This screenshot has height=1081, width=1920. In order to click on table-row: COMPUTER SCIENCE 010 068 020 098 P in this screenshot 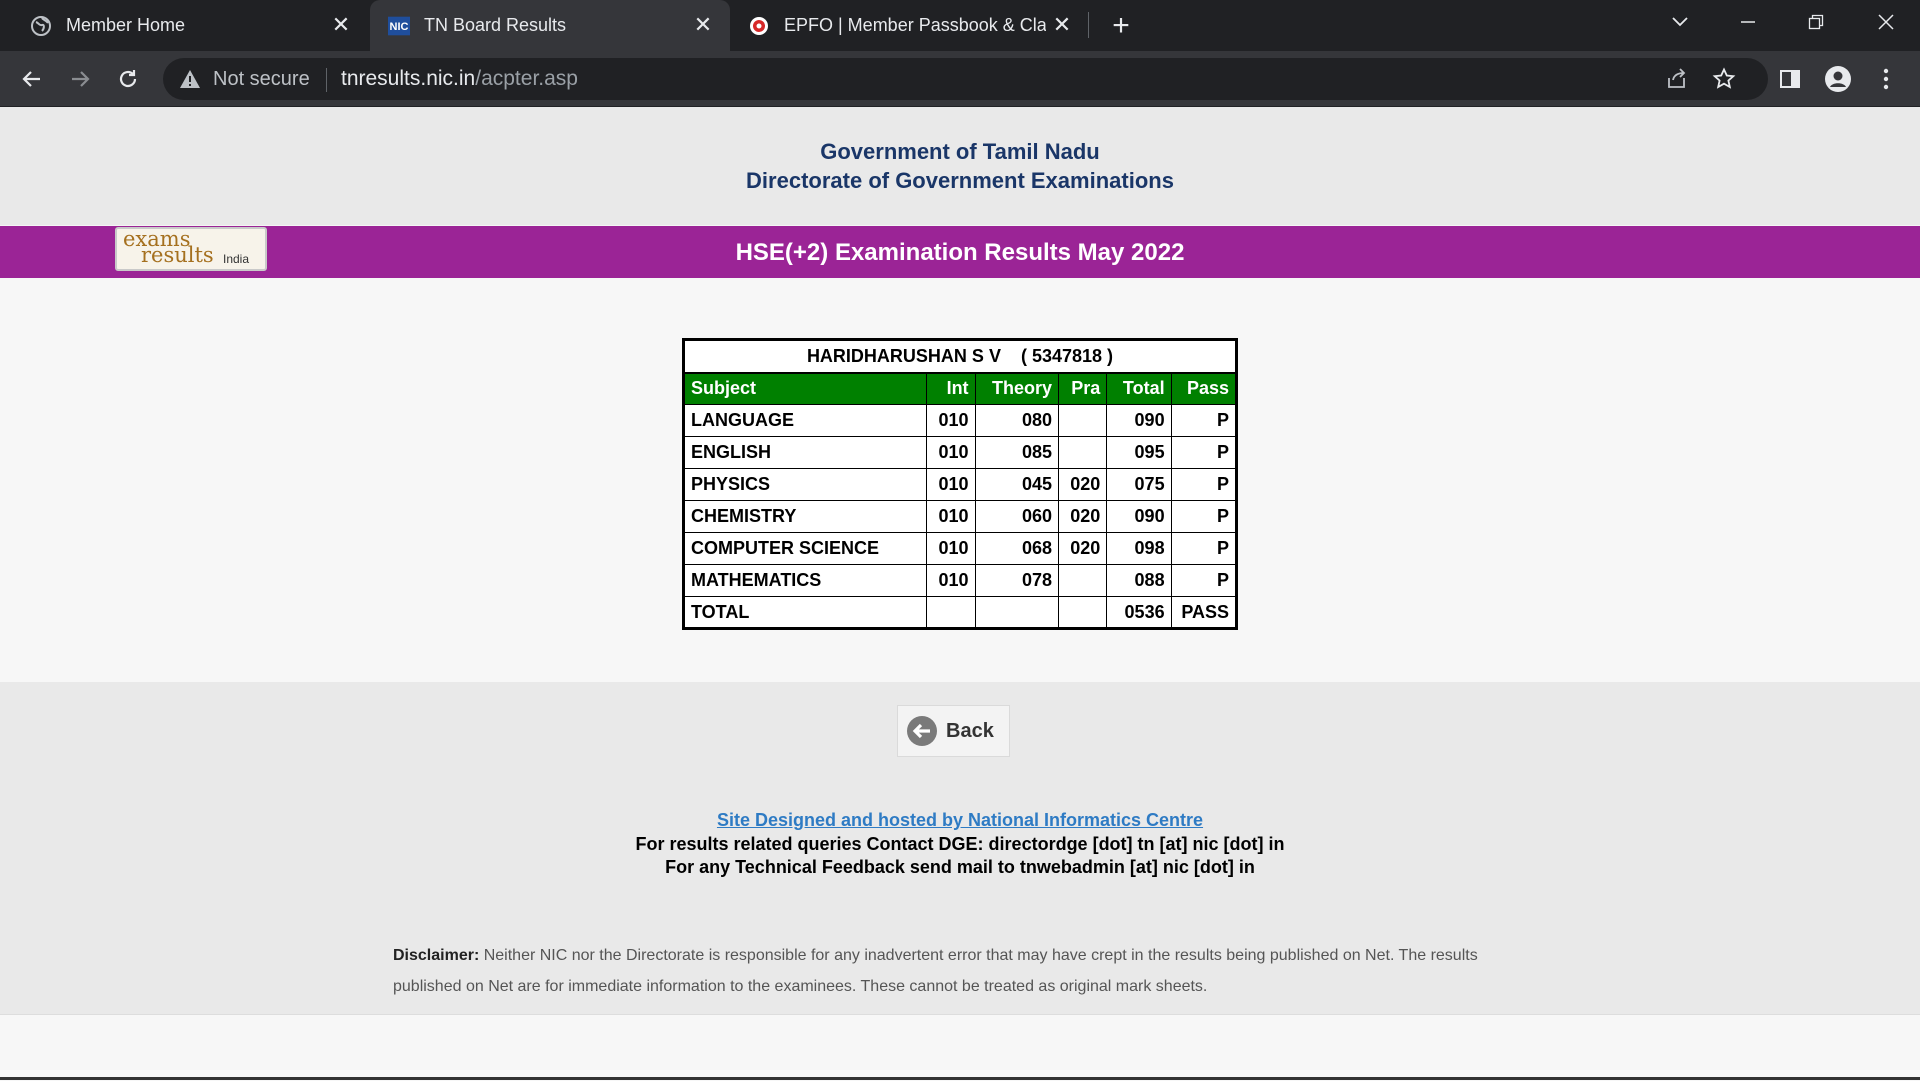, I will do `click(960, 548)`.